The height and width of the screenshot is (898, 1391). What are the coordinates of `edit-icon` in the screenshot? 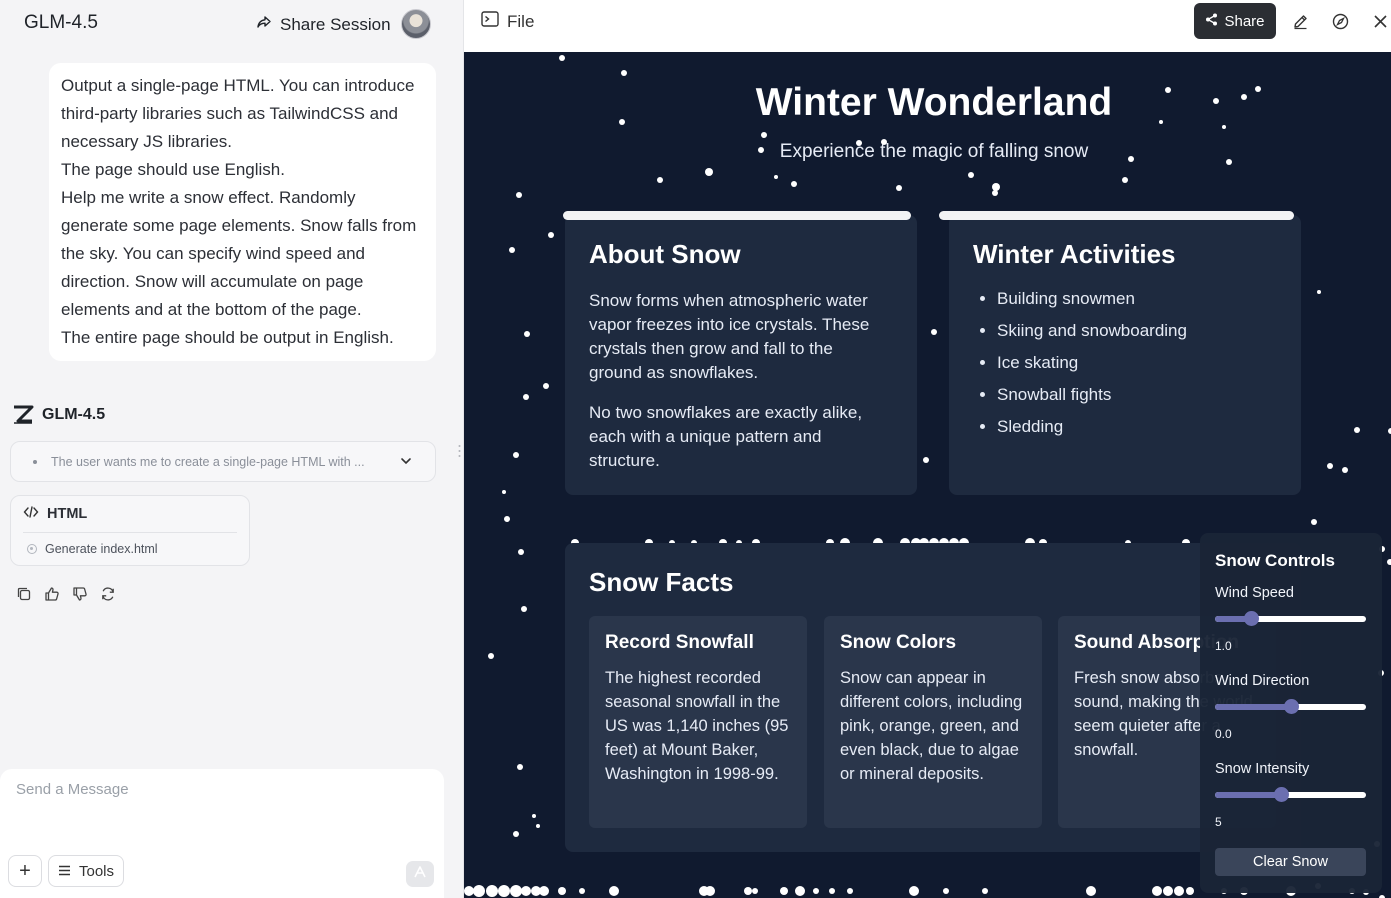 It's located at (1300, 21).